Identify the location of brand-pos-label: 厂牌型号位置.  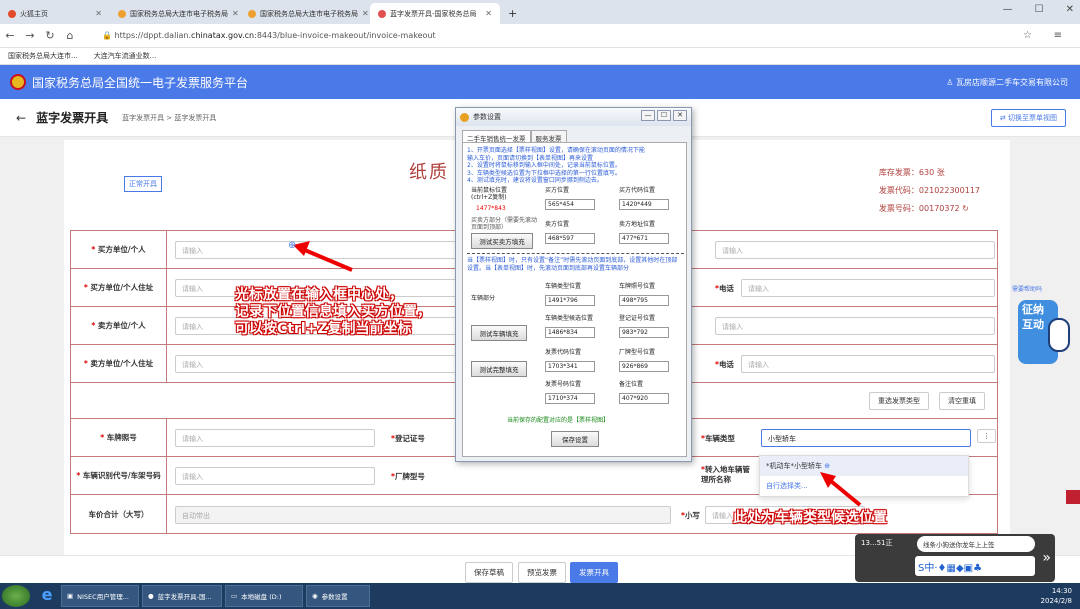
(637, 352).